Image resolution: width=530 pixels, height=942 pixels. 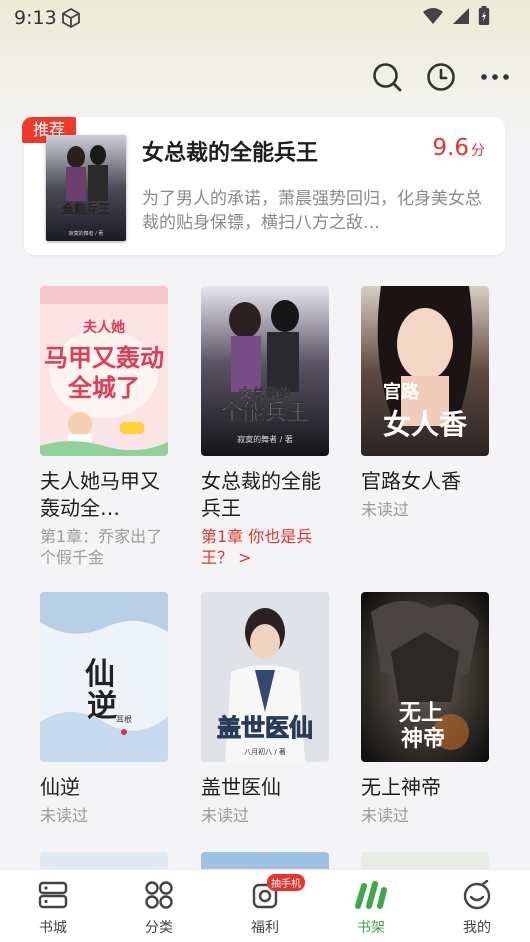 I want to click on bottom-tab-bar: 书城 分类 抽手机 福利 书架 我的, so click(x=265, y=905).